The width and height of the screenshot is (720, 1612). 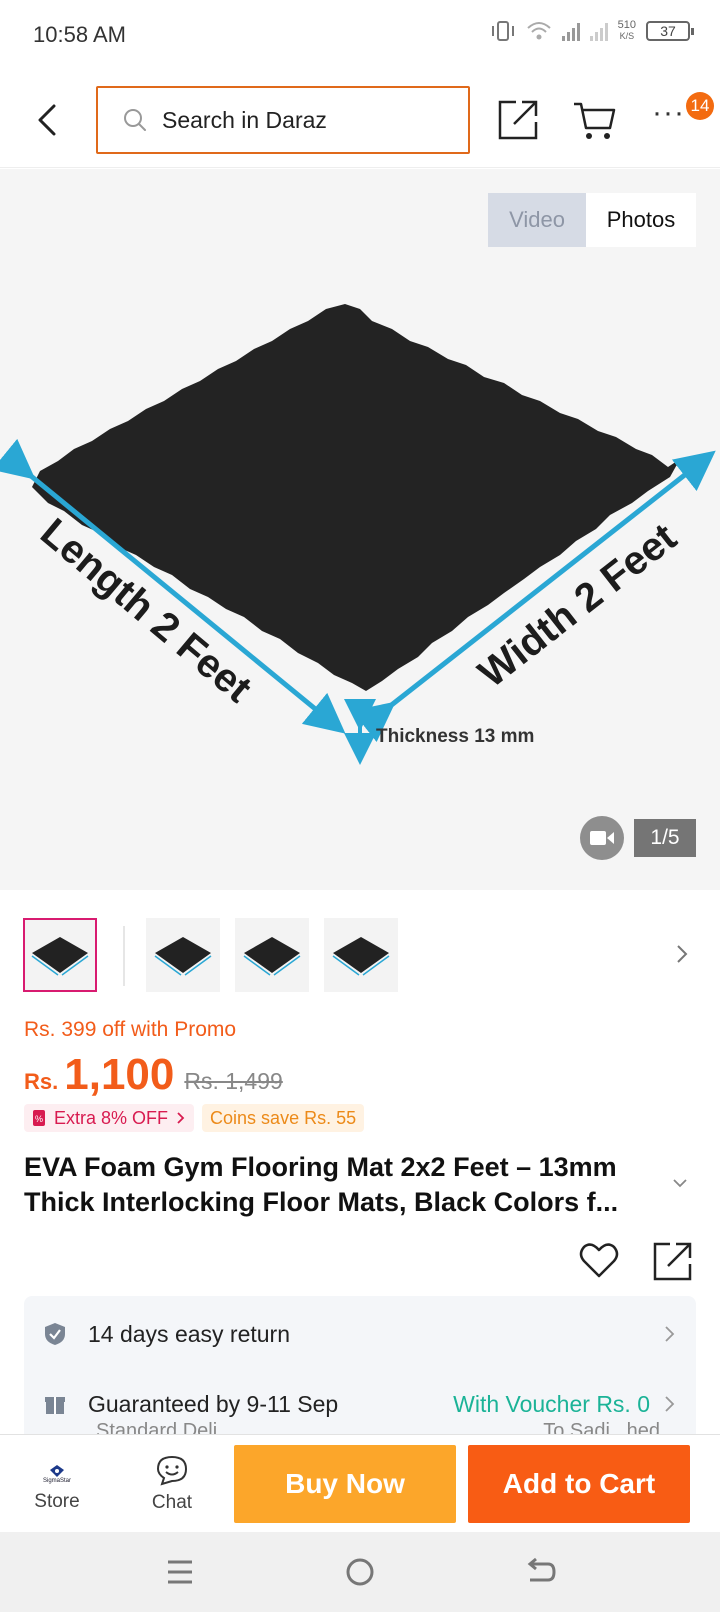 I want to click on header: Search in Daraz ··· 14, so click(x=360, y=120).